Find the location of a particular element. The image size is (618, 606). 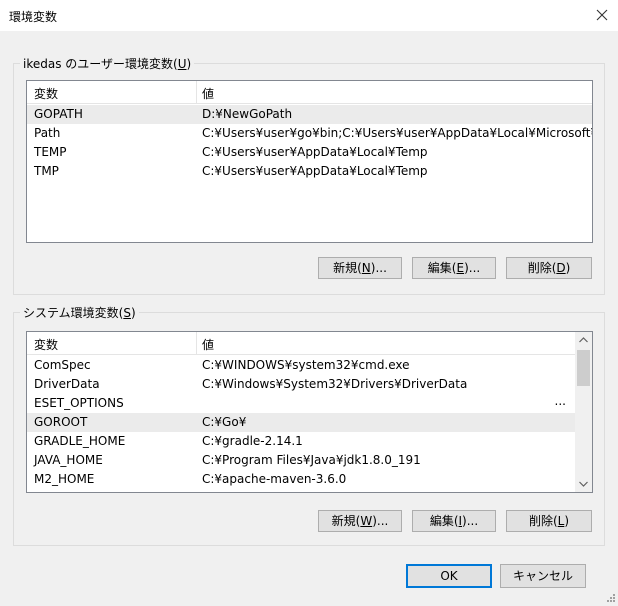

table-row: GOPATH D:¥NewGoPath is located at coordinates (309, 114).